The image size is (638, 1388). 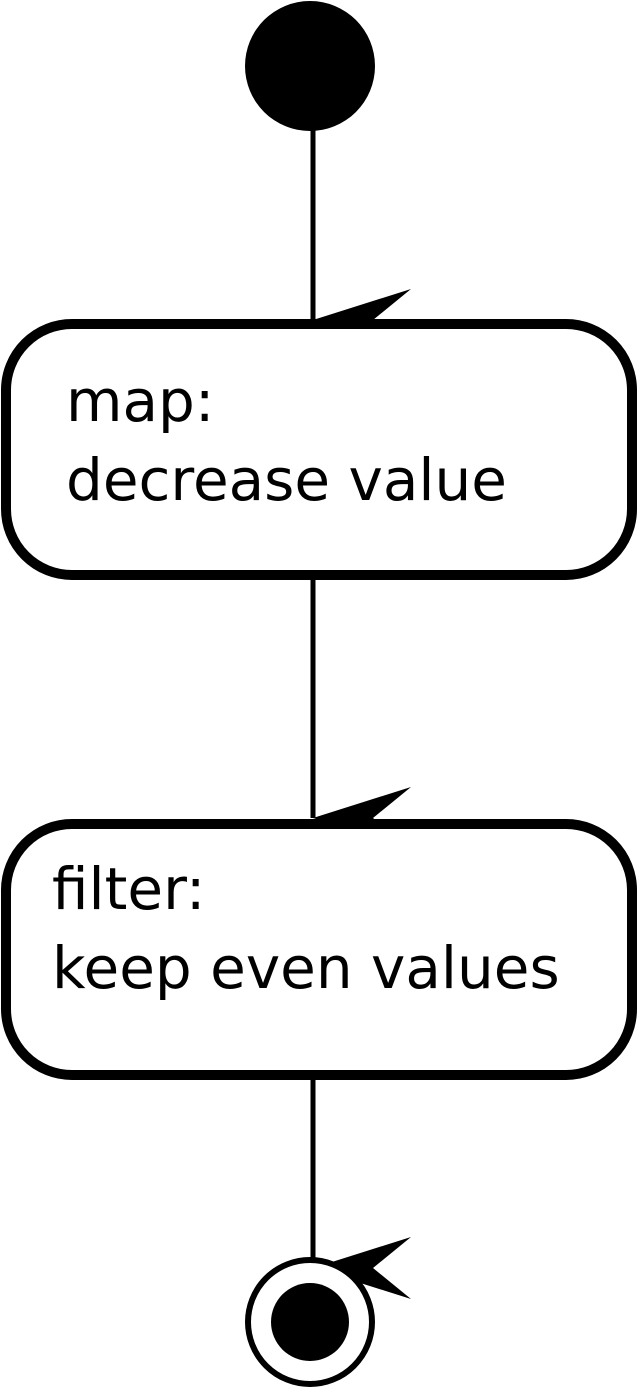 I want to click on initial-node, so click(x=310, y=66).